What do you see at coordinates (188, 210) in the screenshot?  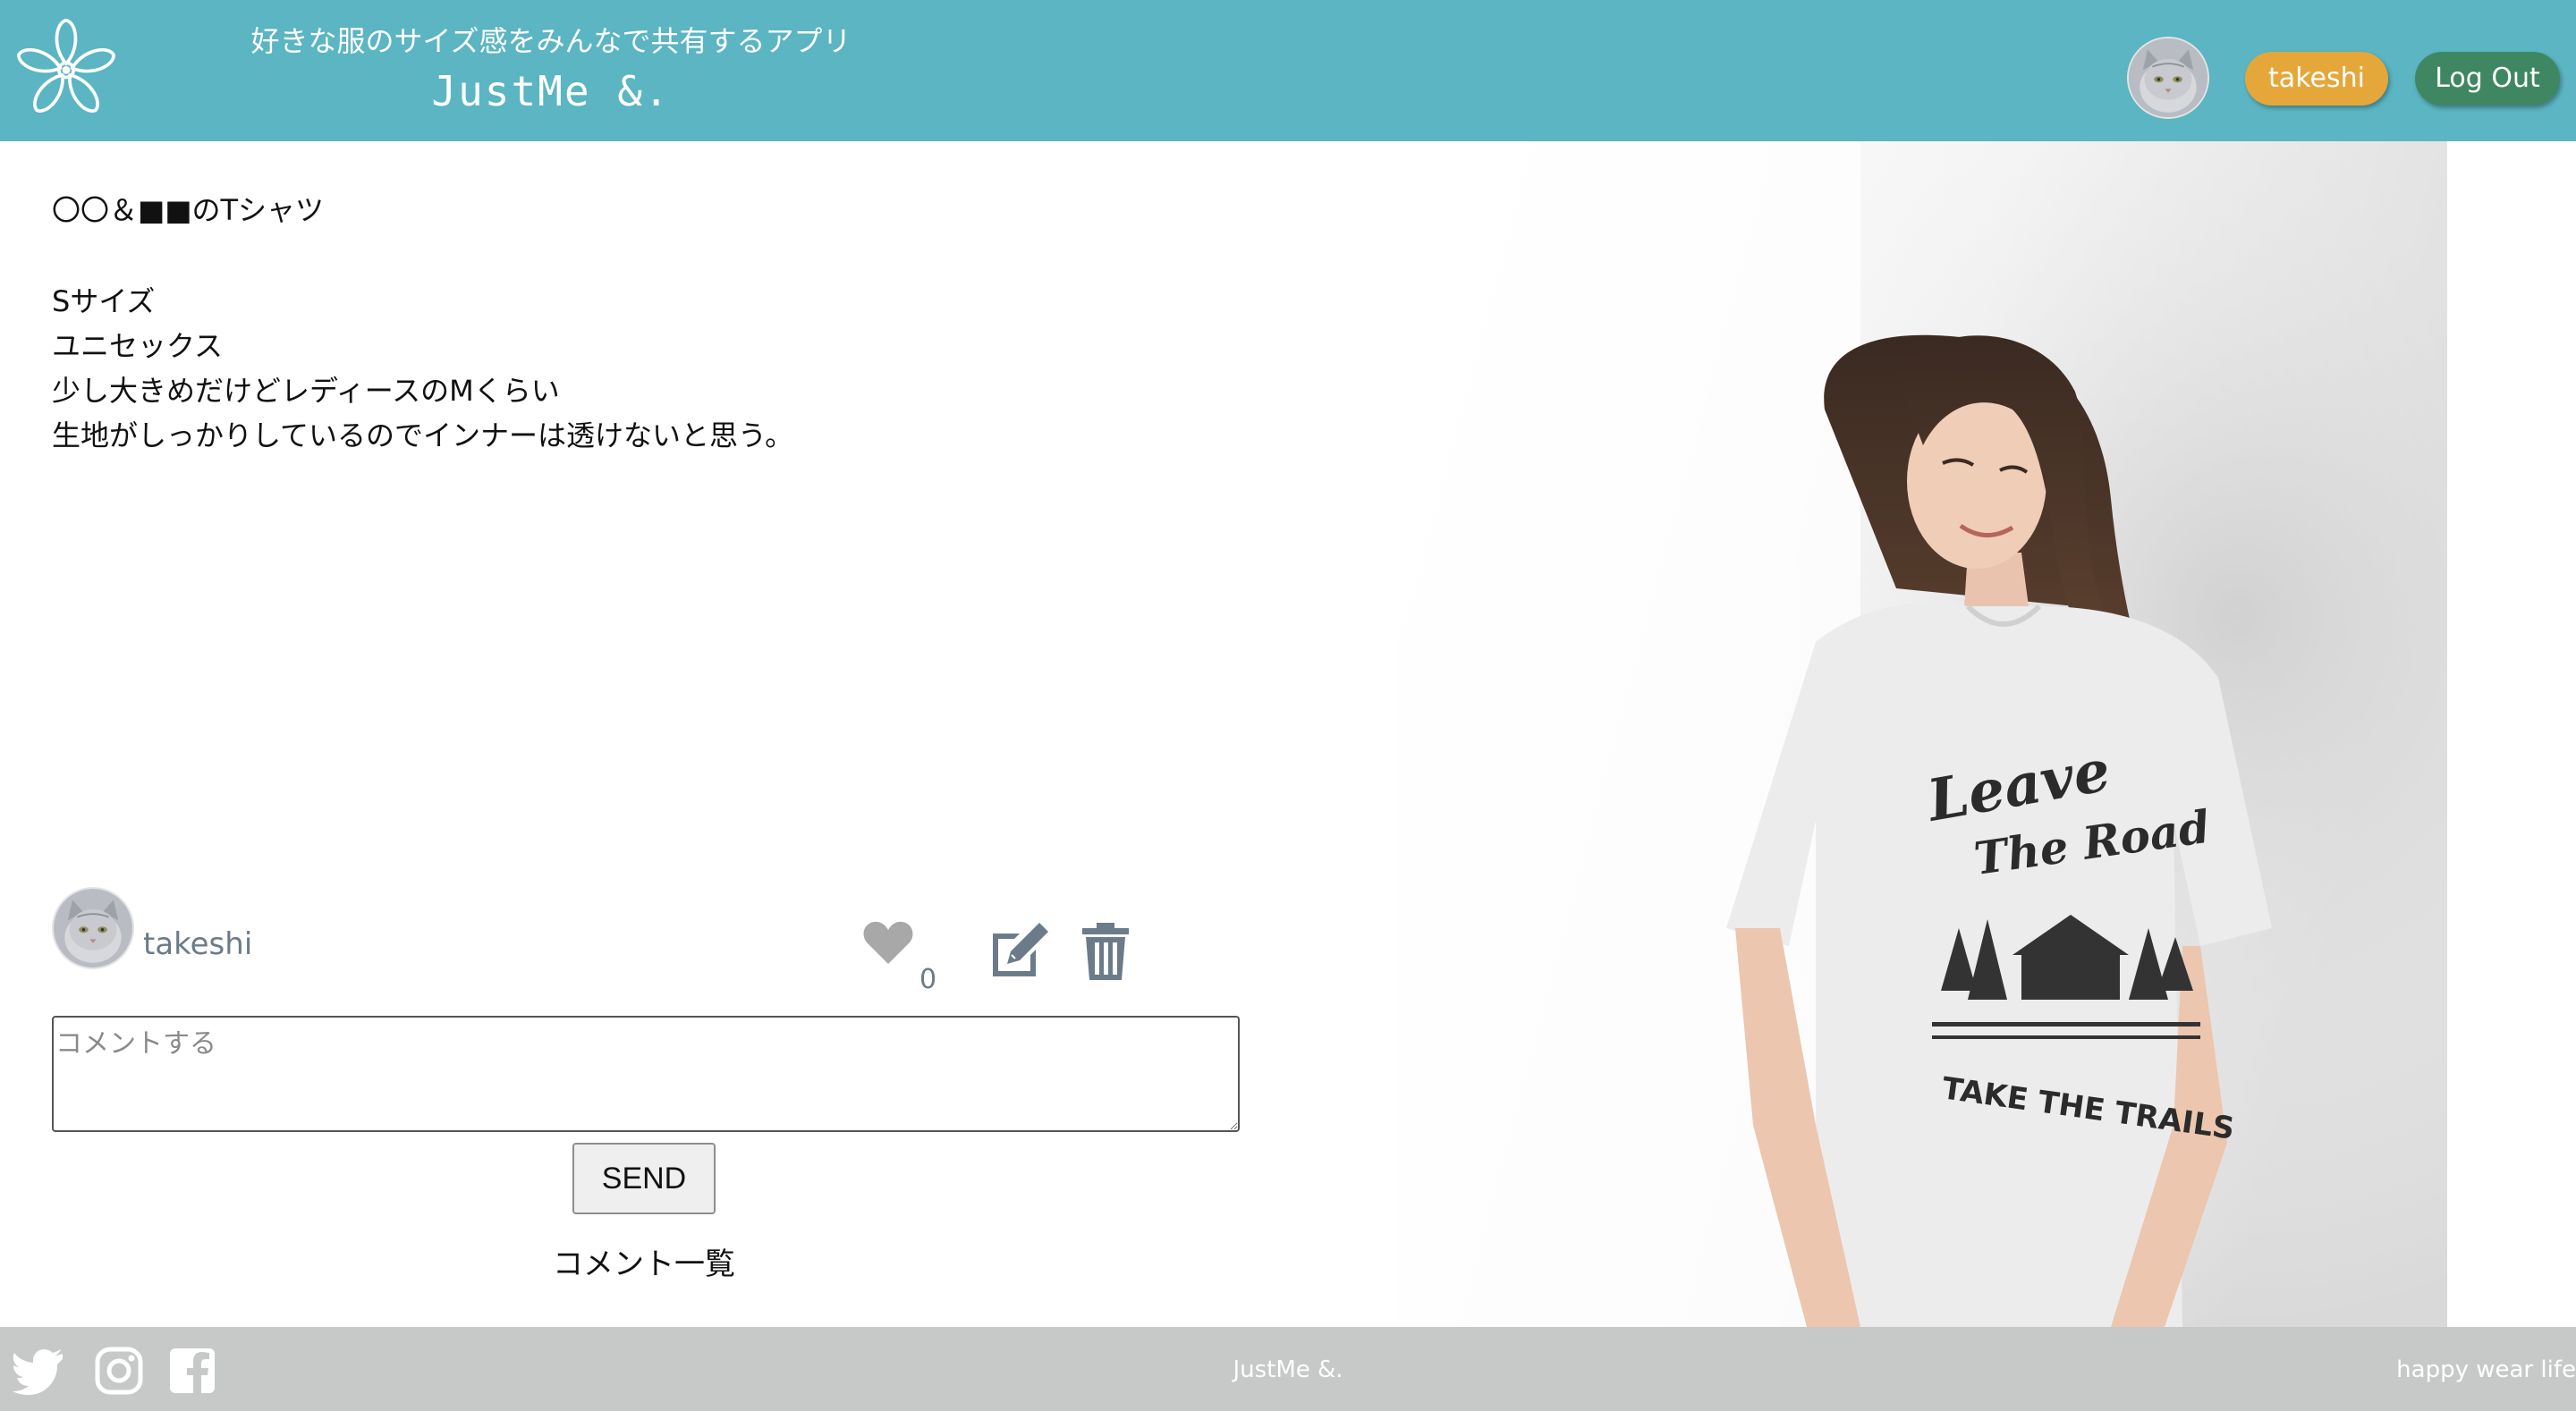 I see `post-title: 〇〇＆■■のTシャツ` at bounding box center [188, 210].